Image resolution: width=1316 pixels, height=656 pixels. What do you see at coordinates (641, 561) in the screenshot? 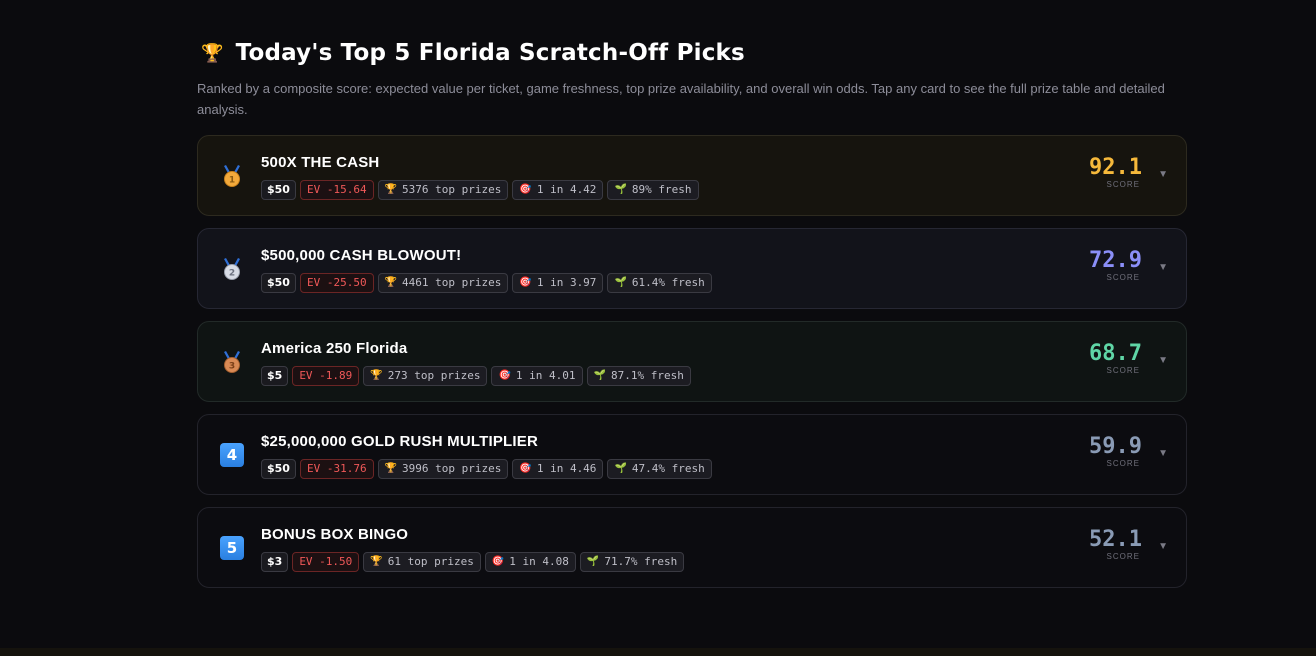
I see `freshness-text: 71.7% fresh` at bounding box center [641, 561].